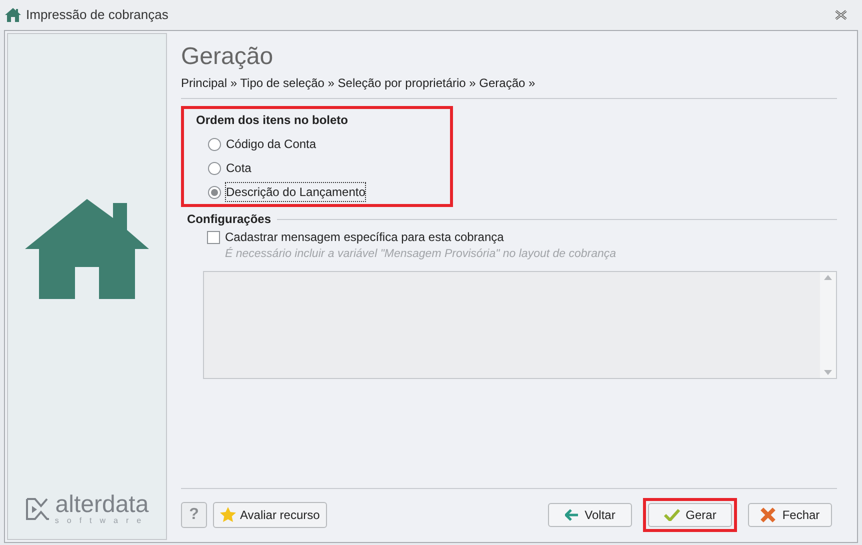 This screenshot has height=545, width=862. I want to click on scrollbar, so click(828, 325).